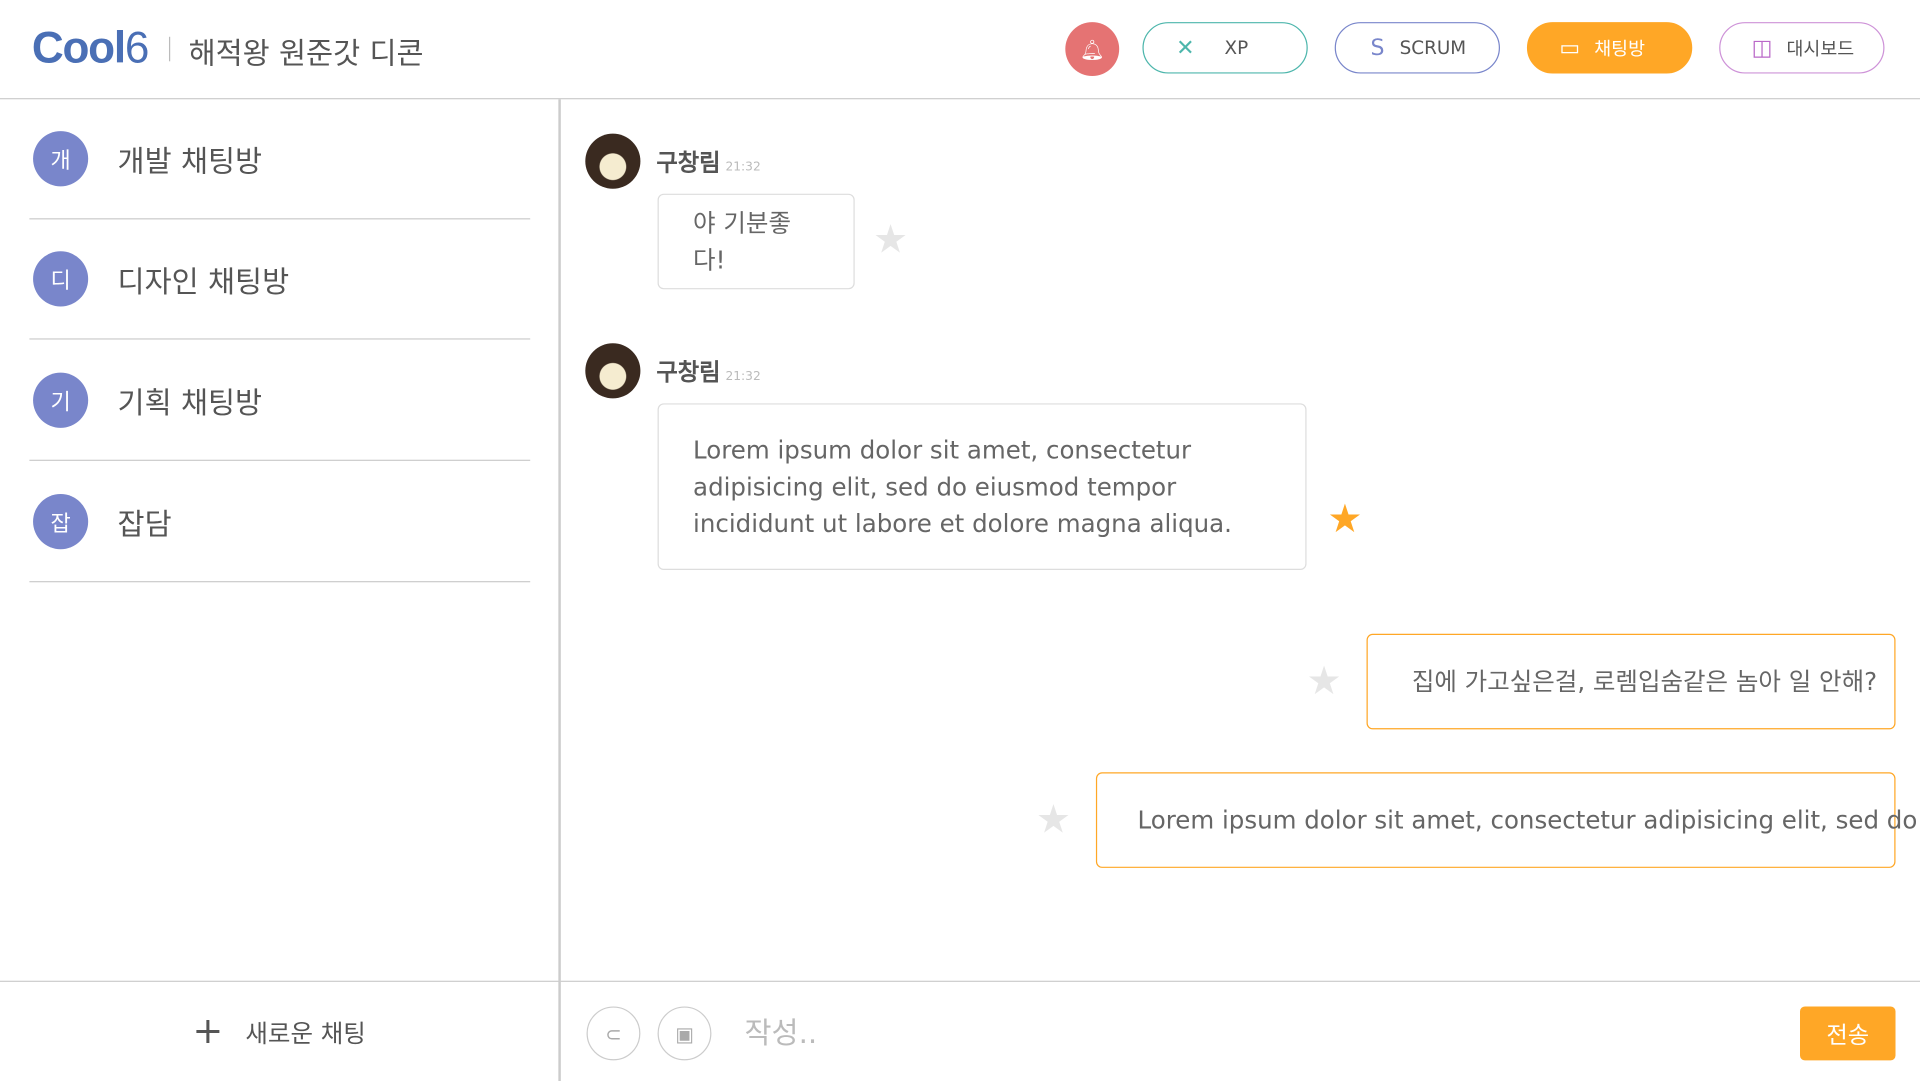  What do you see at coordinates (1820, 48) in the screenshot?
I see `nav-label: 대시보드` at bounding box center [1820, 48].